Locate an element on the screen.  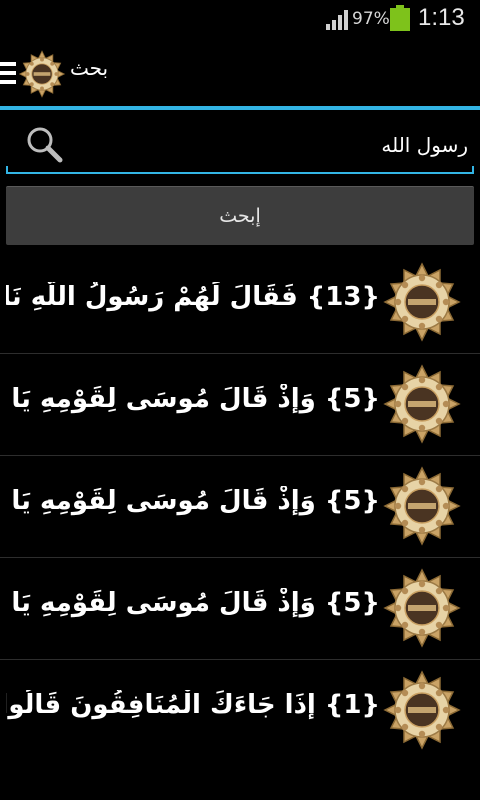
app-logo-icon is located at coordinates (42, 74).